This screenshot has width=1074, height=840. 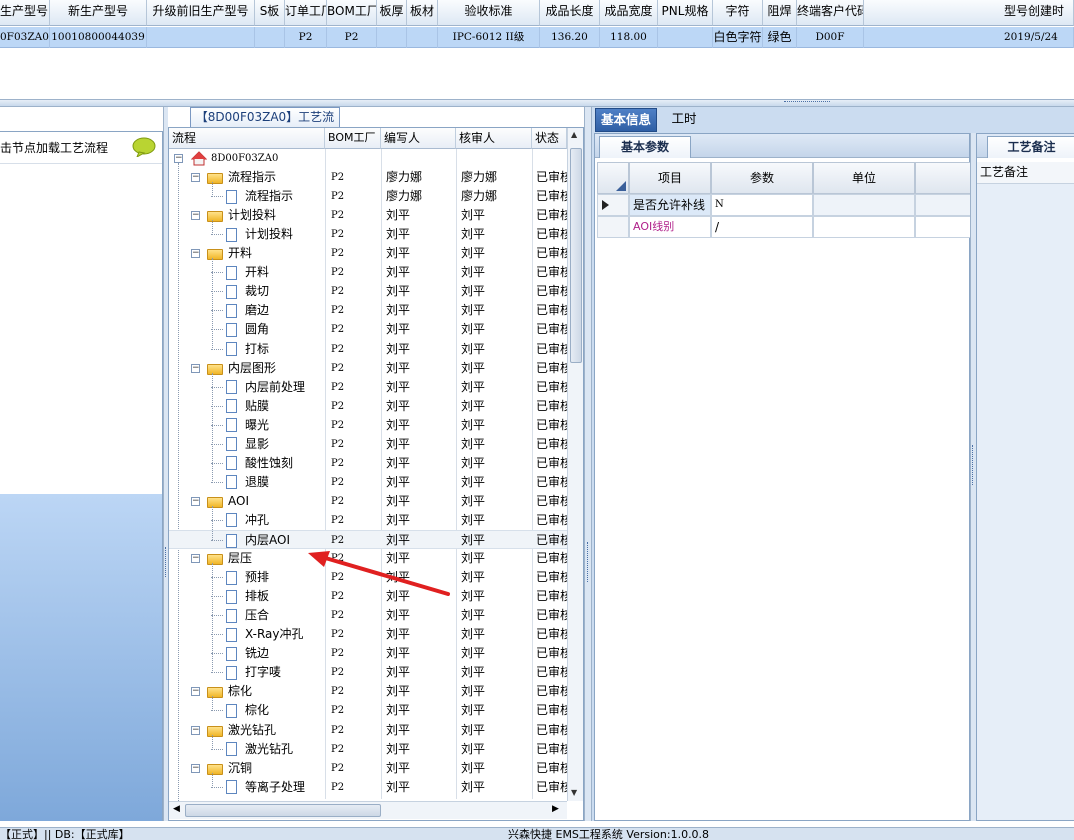 I want to click on process-notes-textarea, so click(x=1025, y=502).